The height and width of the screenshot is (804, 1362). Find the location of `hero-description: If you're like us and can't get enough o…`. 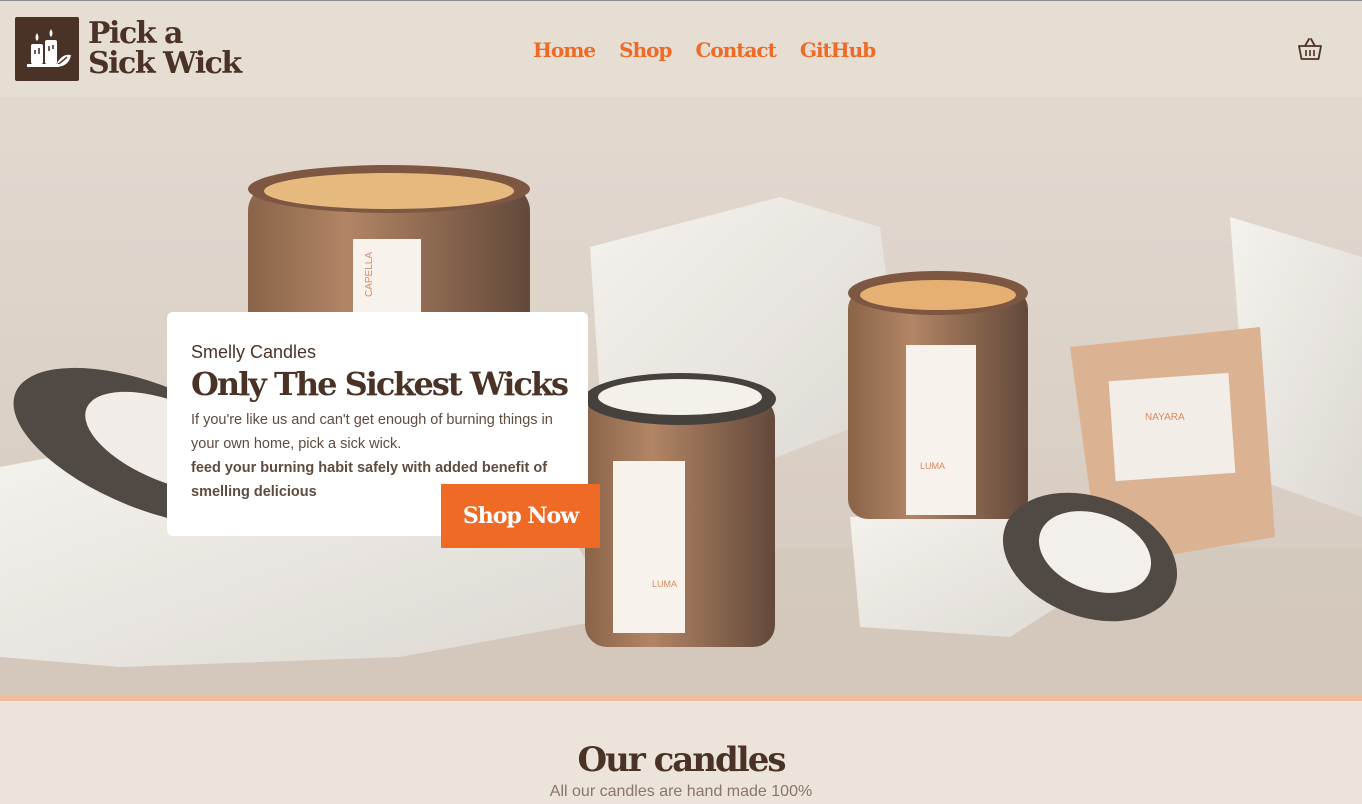

hero-description: If you're like us and can't get enough o… is located at coordinates (372, 432).